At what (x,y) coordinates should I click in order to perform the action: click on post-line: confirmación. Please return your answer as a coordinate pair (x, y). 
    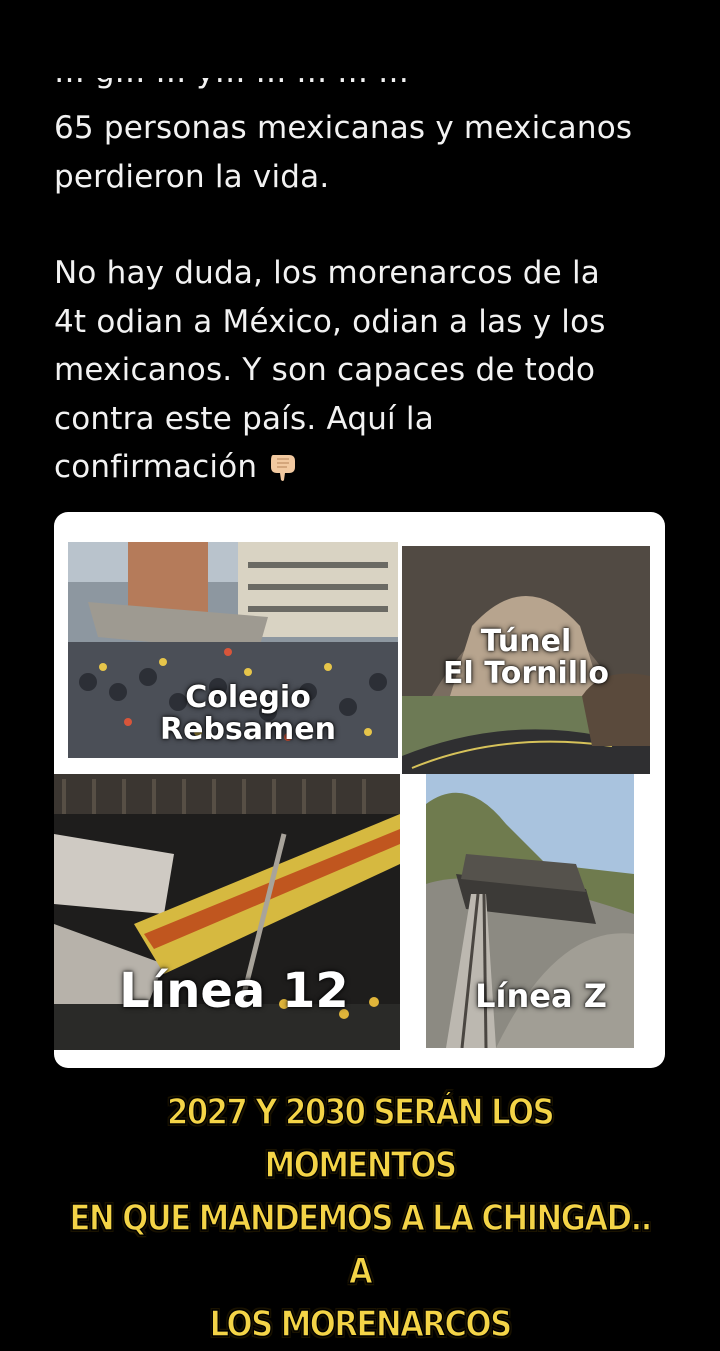
    Looking at the image, I should click on (364, 467).